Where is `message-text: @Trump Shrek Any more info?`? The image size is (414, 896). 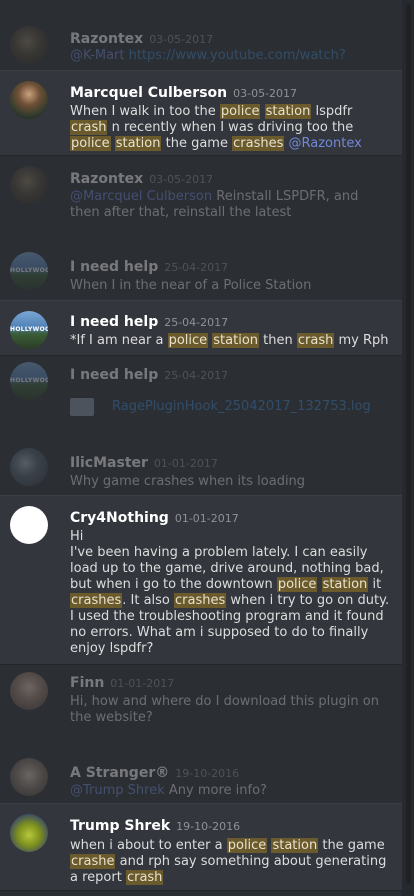
message-text: @Trump Shrek Any more info? is located at coordinates (168, 790).